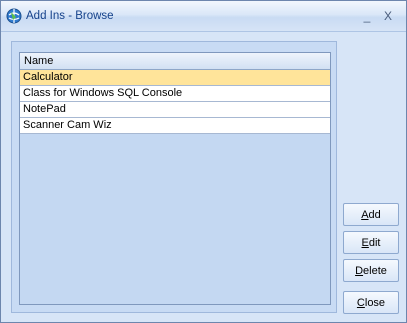 This screenshot has width=407, height=323. I want to click on column-header-name: Name, so click(175, 61).